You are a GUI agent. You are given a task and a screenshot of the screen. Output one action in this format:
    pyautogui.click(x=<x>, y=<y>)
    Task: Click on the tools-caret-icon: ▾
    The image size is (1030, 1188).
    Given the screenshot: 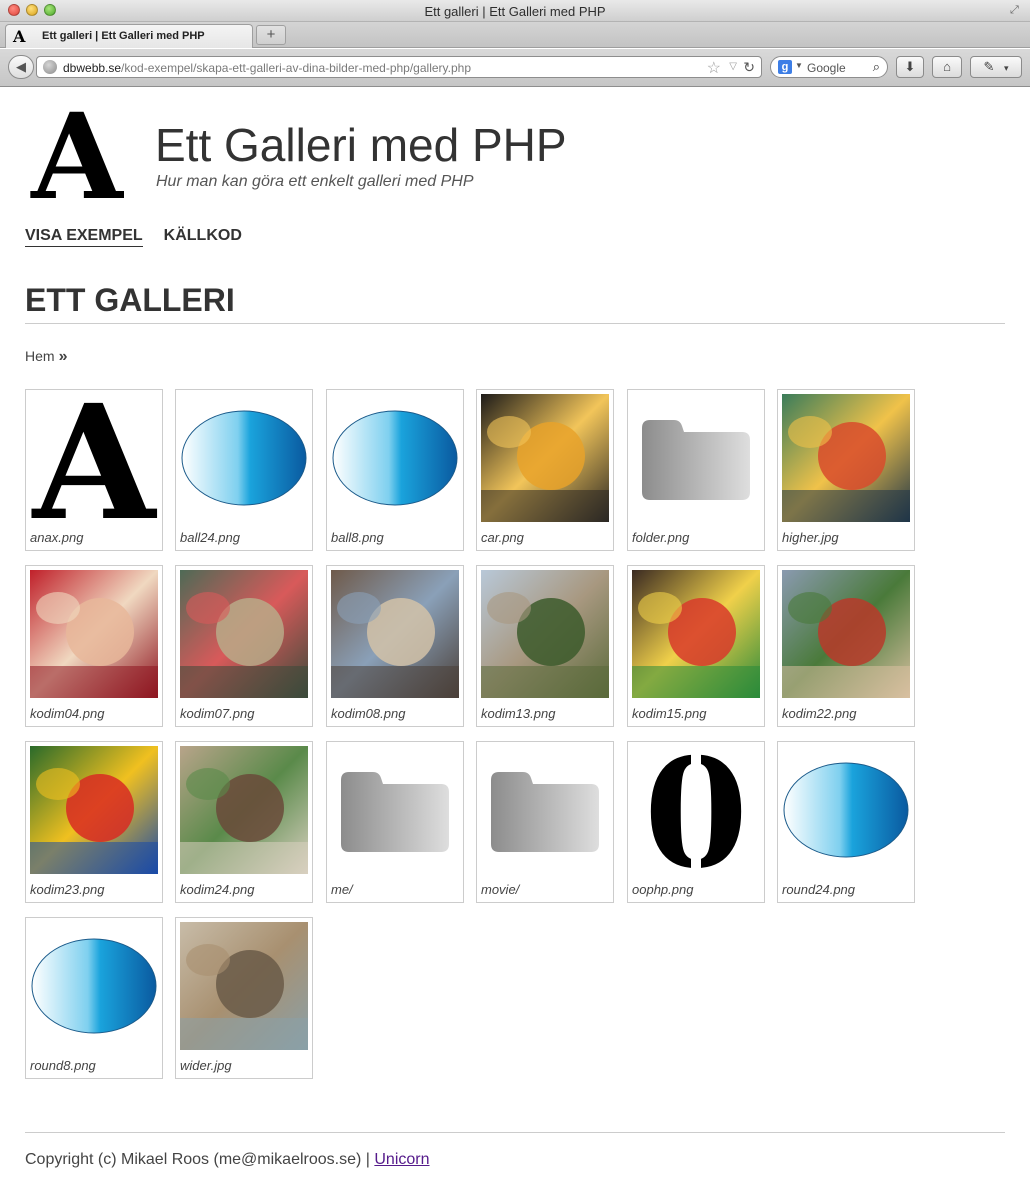 What is the action you would take?
    pyautogui.click(x=1006, y=68)
    